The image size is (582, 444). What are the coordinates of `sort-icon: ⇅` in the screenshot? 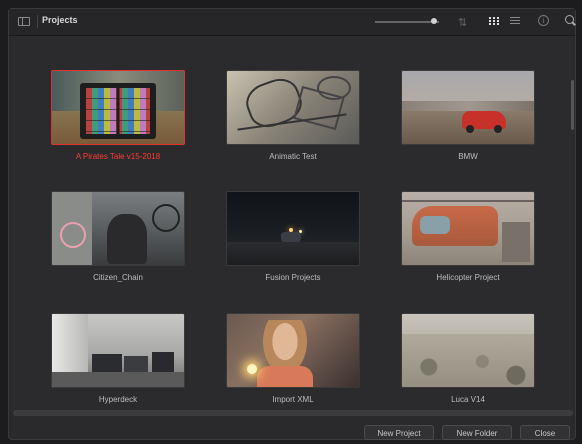 It's located at (462, 22).